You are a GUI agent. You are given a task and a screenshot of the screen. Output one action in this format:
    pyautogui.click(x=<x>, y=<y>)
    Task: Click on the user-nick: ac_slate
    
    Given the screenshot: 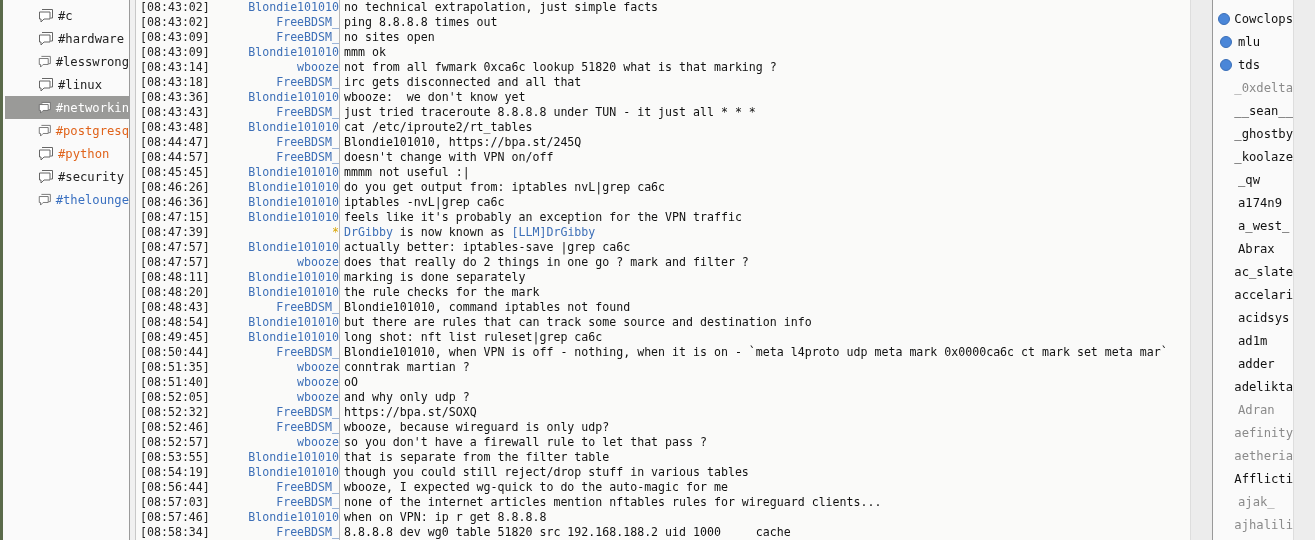 What is the action you would take?
    pyautogui.click(x=1263, y=271)
    